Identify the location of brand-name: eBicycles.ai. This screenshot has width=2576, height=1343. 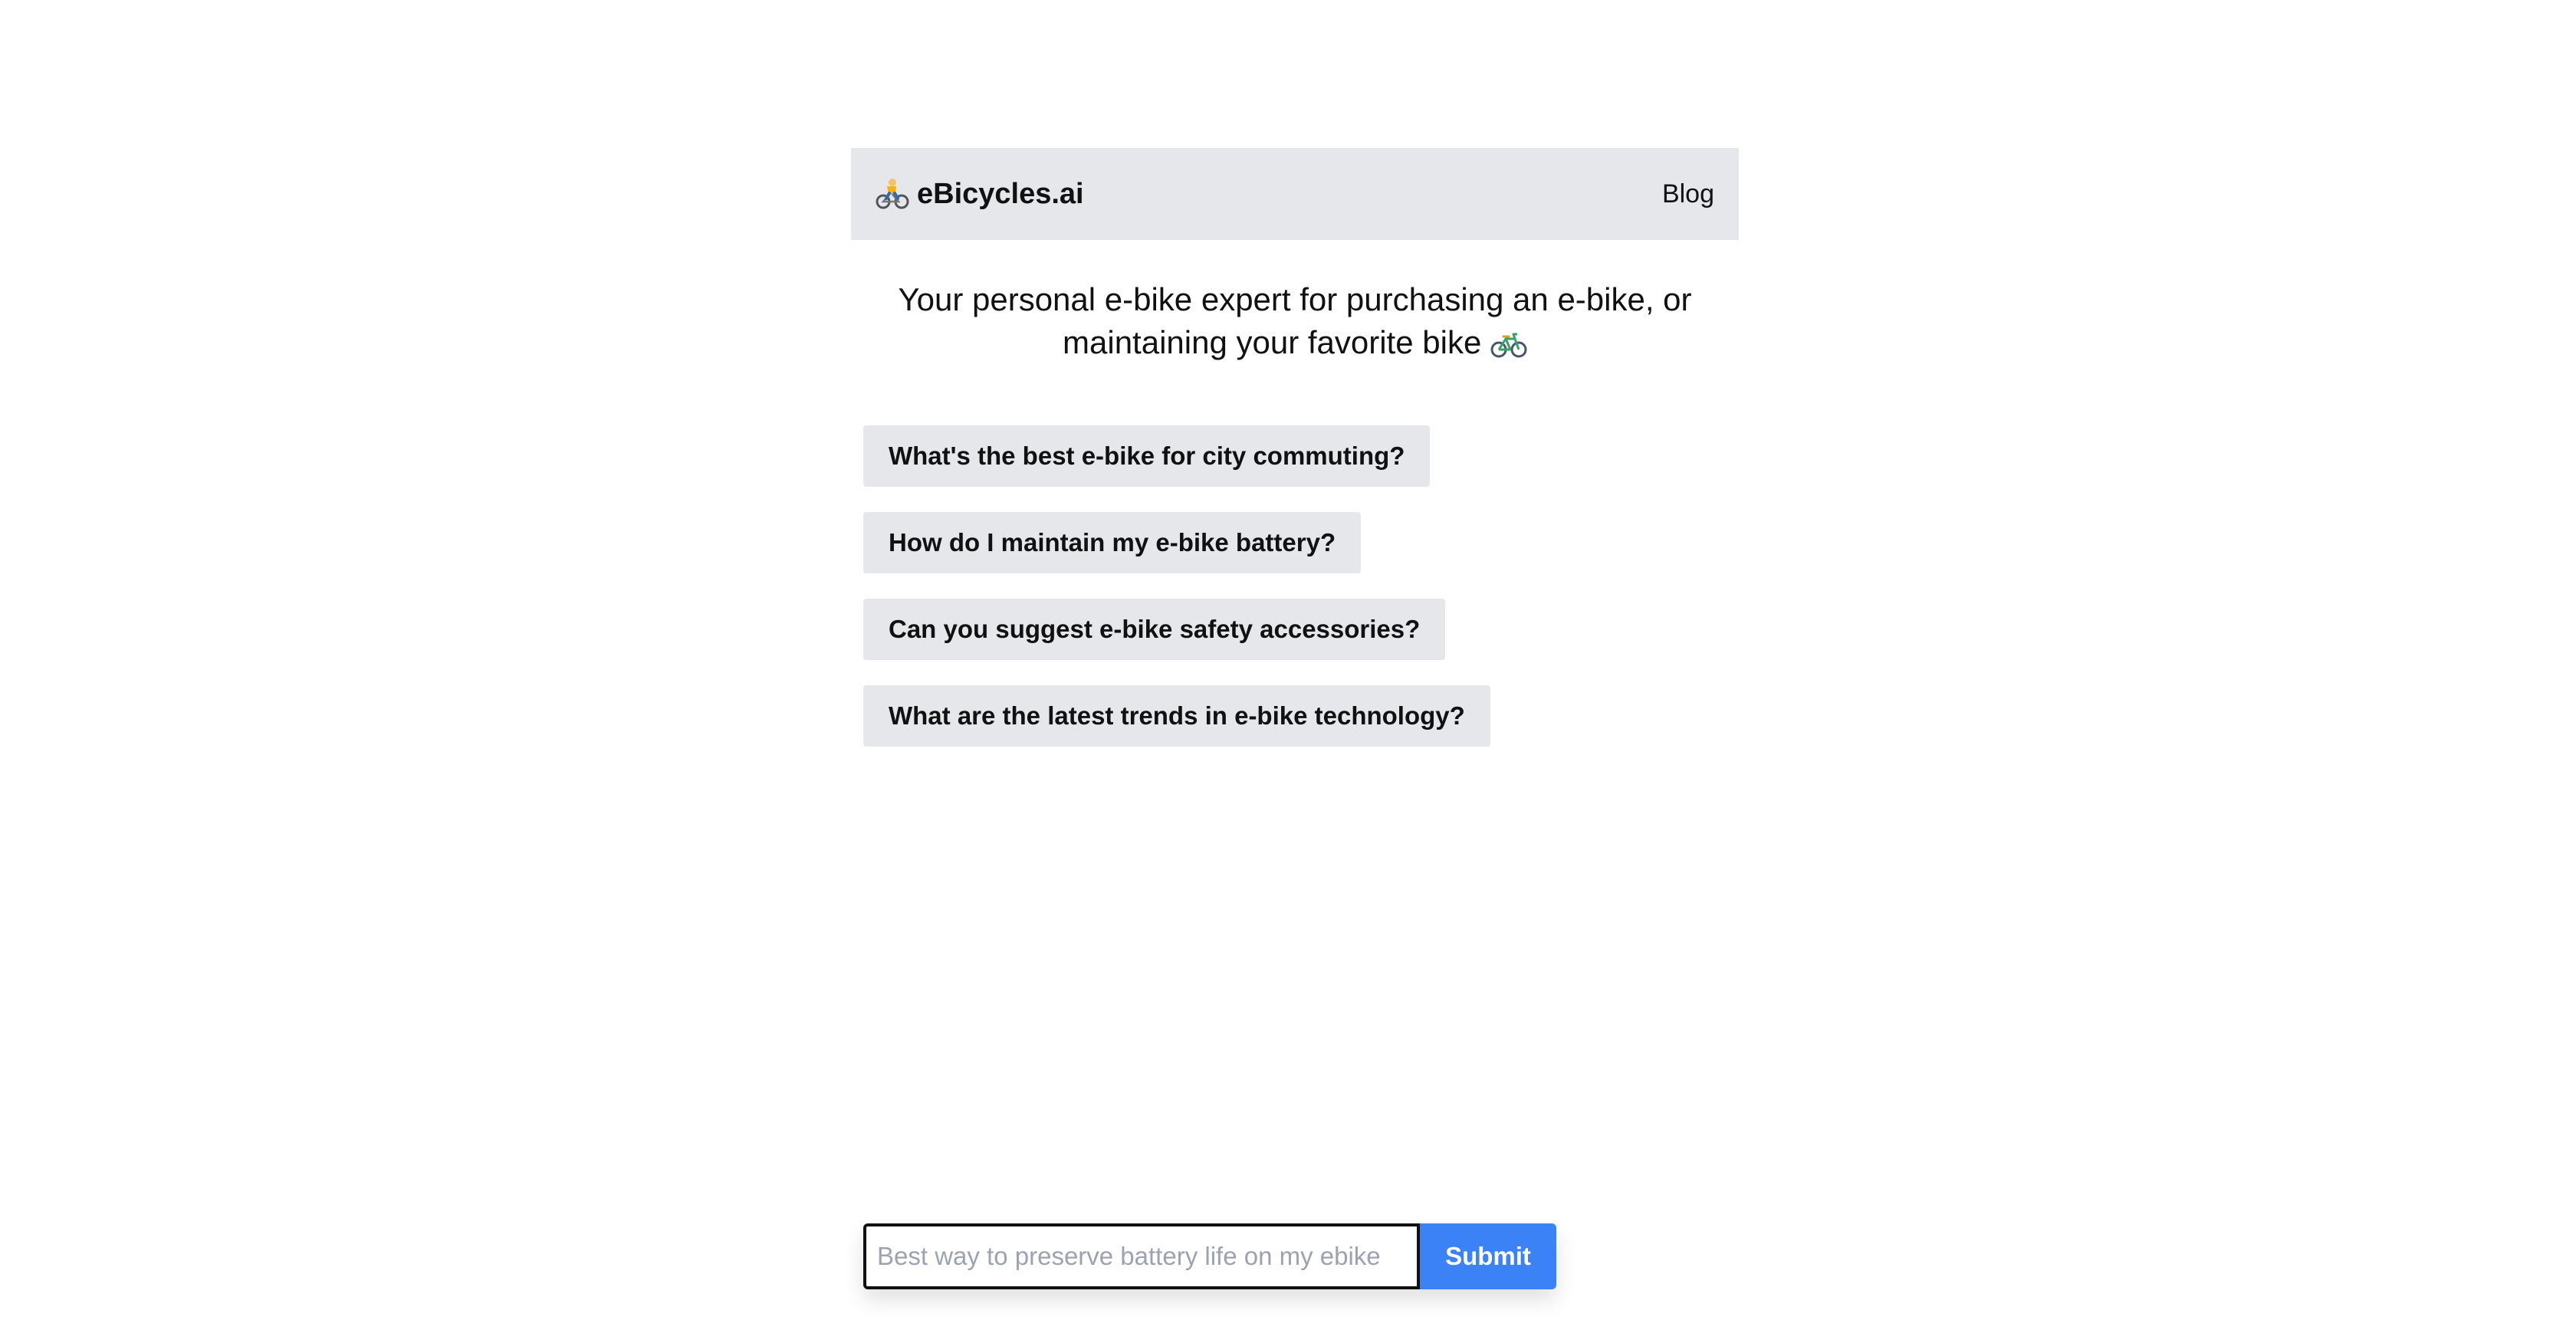
(1001, 194).